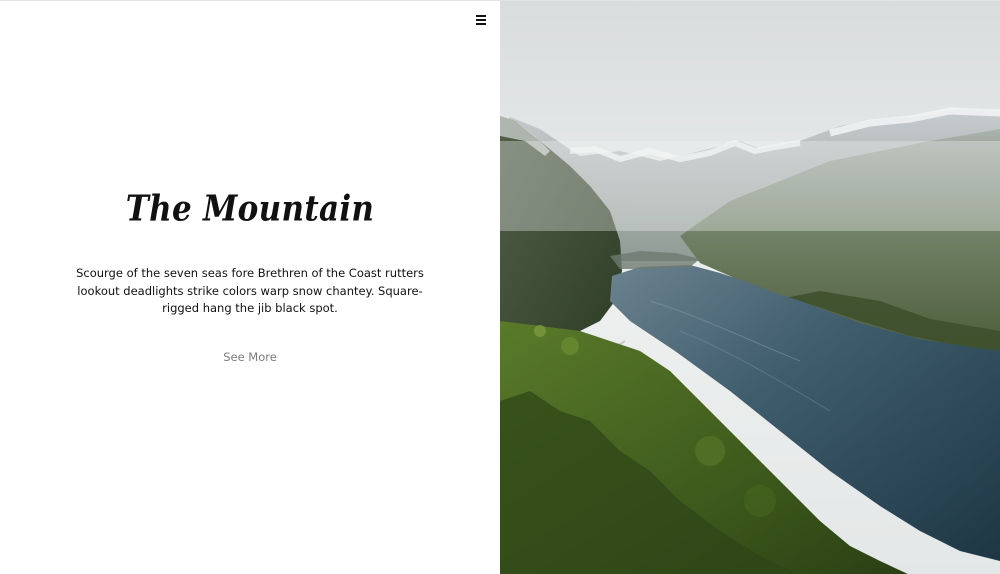 The image size is (1000, 574). Describe the element at coordinates (481, 20) in the screenshot. I see `hamburger-menu-icon` at that location.